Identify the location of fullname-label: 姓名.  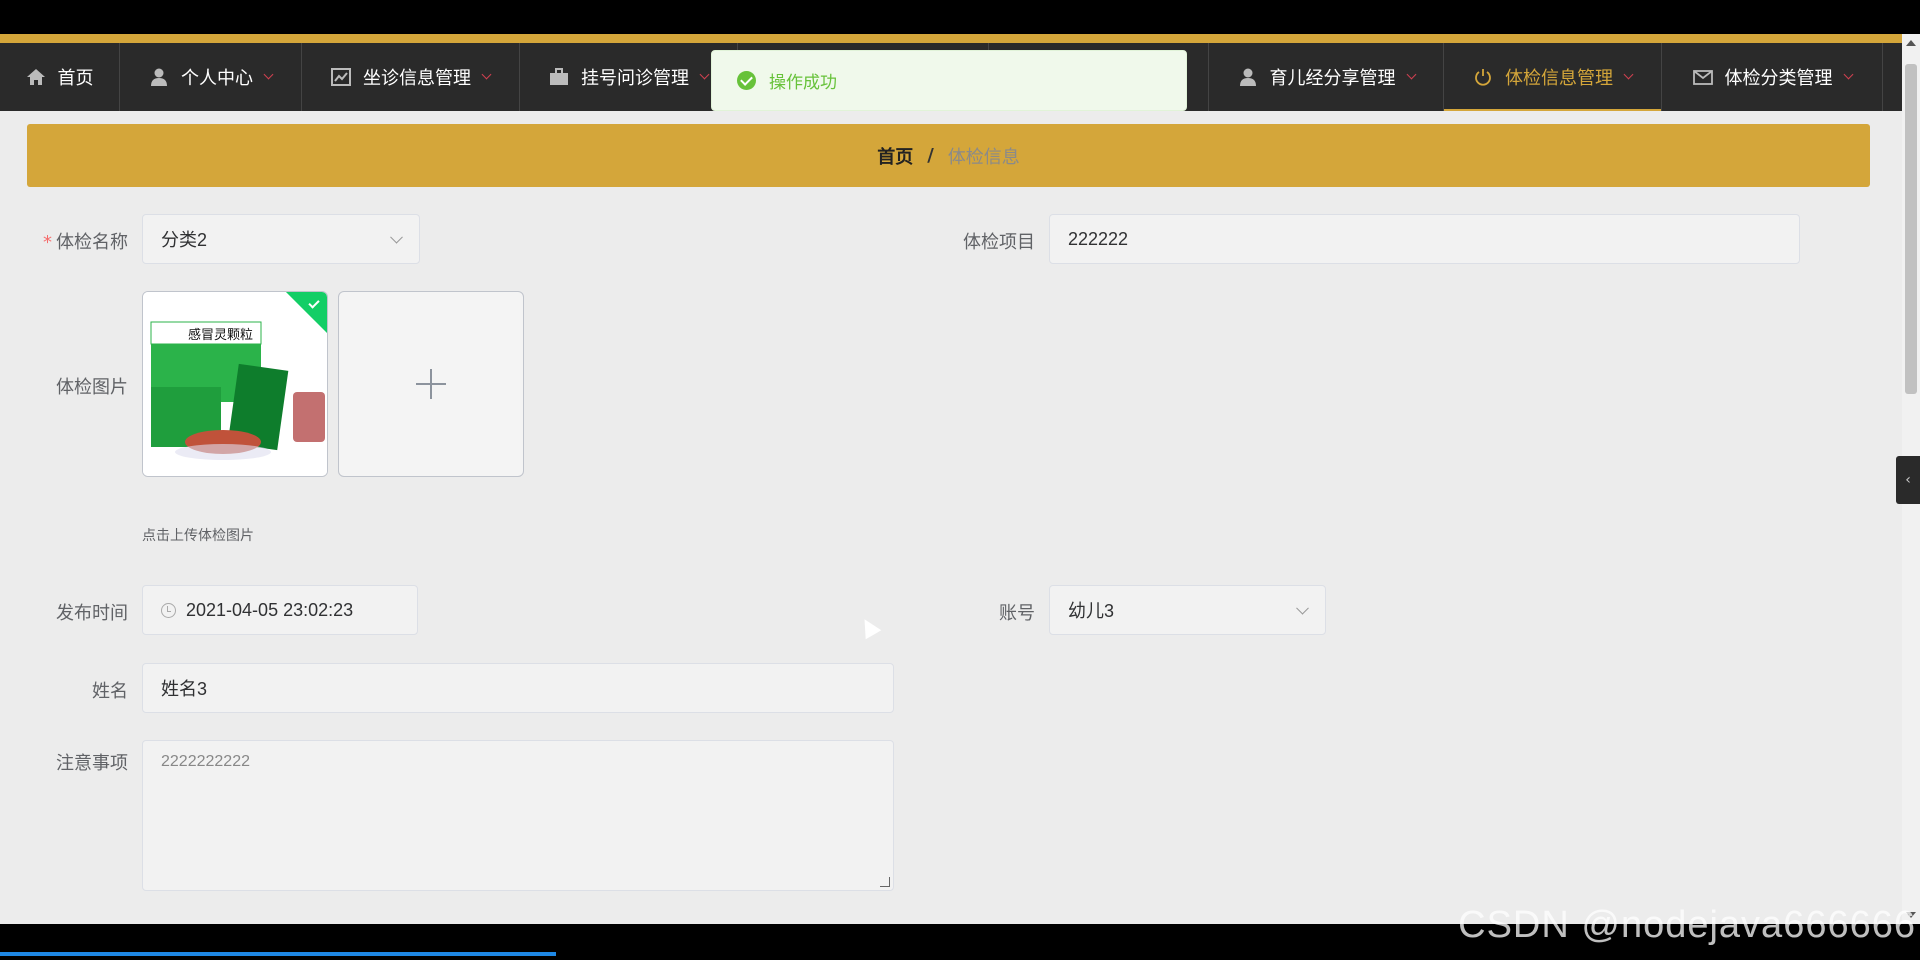
(110, 691).